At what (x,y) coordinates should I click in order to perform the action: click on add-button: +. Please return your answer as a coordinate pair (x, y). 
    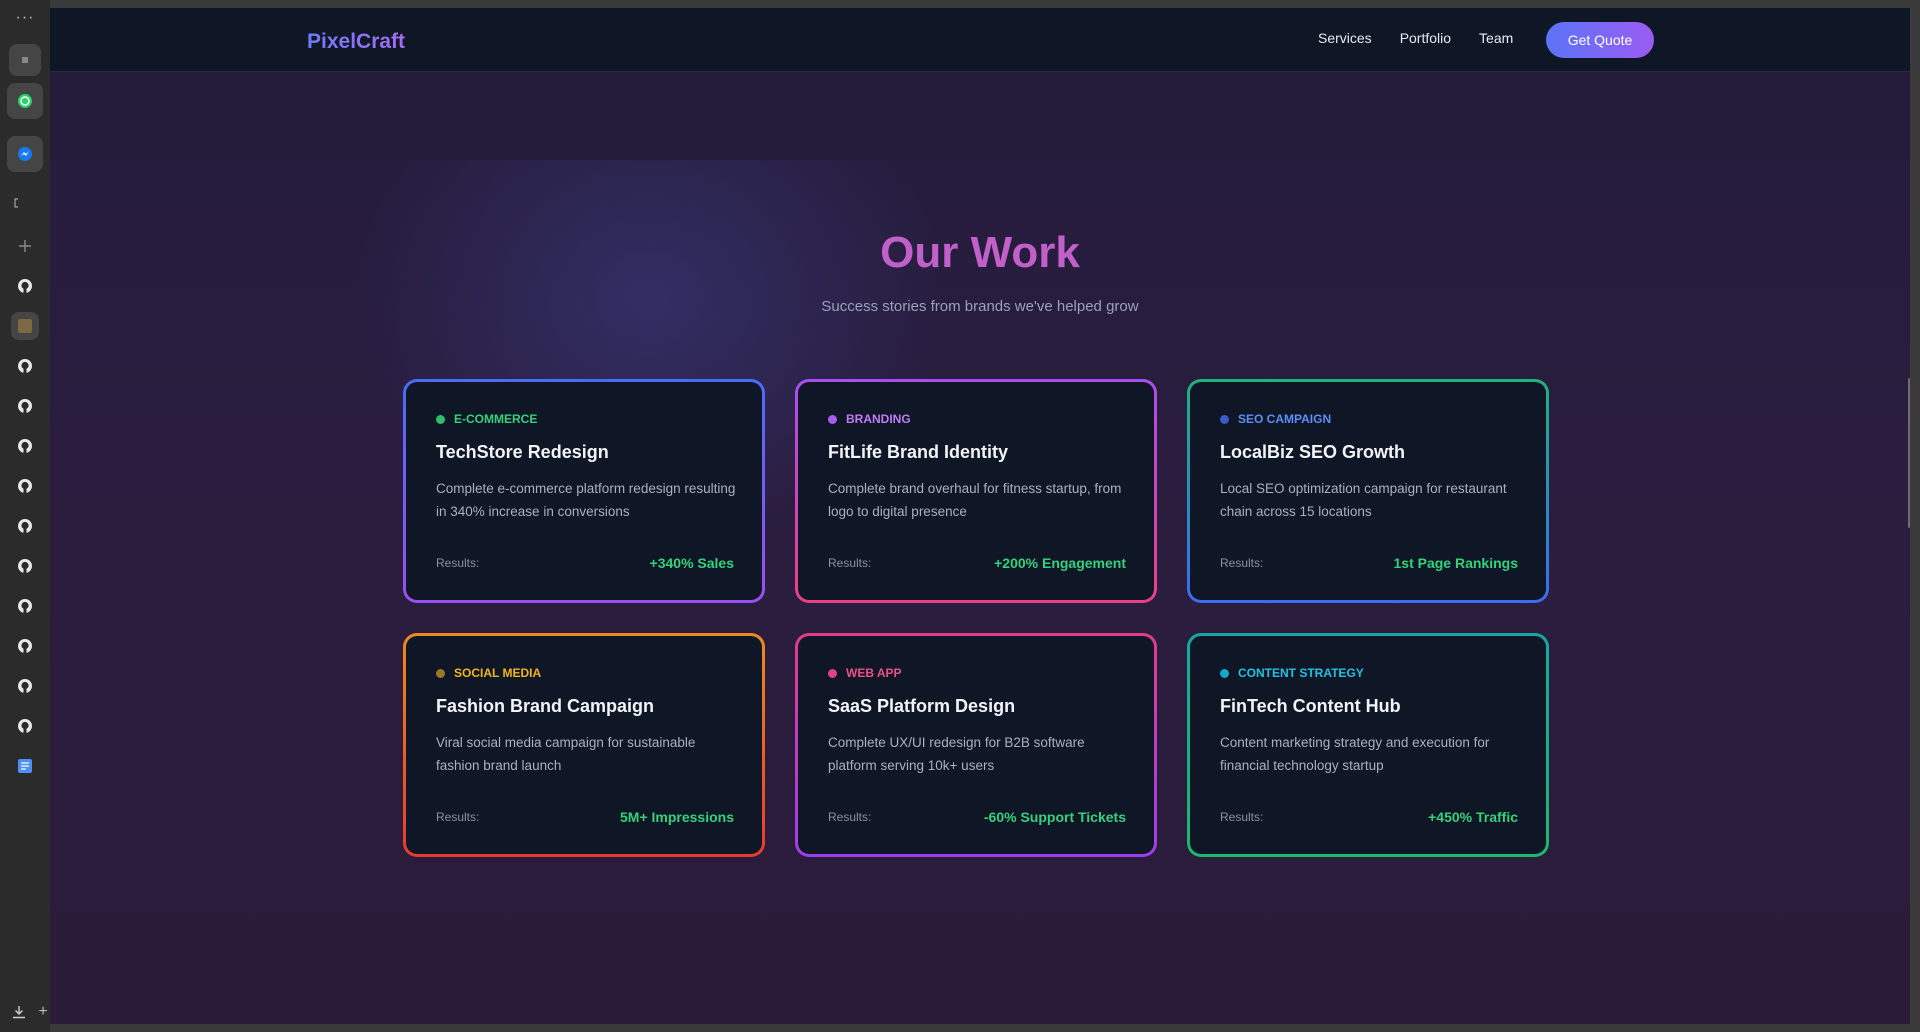
    Looking at the image, I should click on (43, 1012).